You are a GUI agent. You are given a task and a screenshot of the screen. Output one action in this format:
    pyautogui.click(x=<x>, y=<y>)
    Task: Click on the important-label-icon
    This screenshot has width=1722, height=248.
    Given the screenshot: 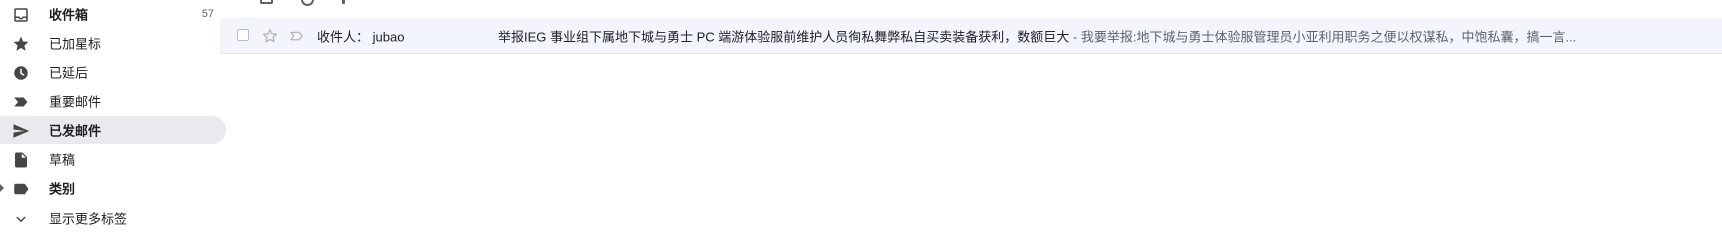 What is the action you would take?
    pyautogui.click(x=21, y=102)
    